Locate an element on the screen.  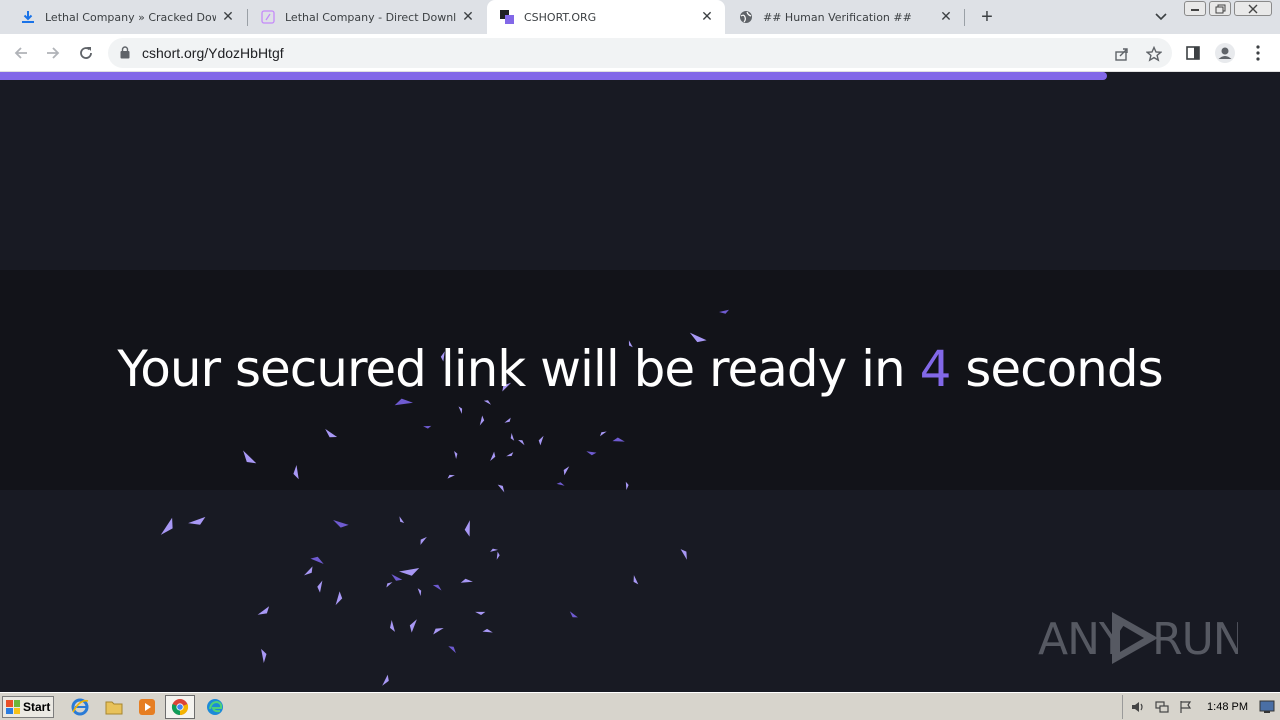
cshort-icon is located at coordinates (507, 17).